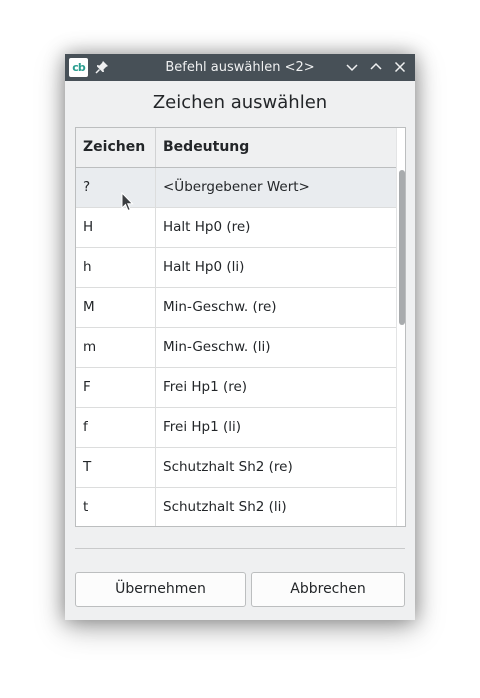  Describe the element at coordinates (400, 67) in the screenshot. I see `close-icon` at that location.